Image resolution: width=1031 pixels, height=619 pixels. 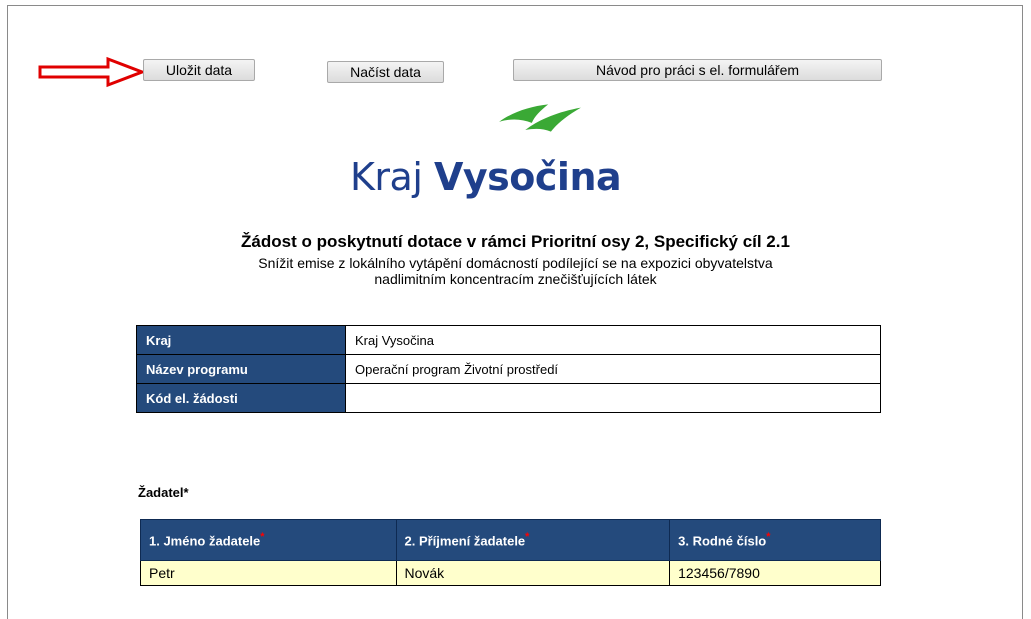 I want to click on birth-number-field: 123456/7890, so click(x=775, y=573).